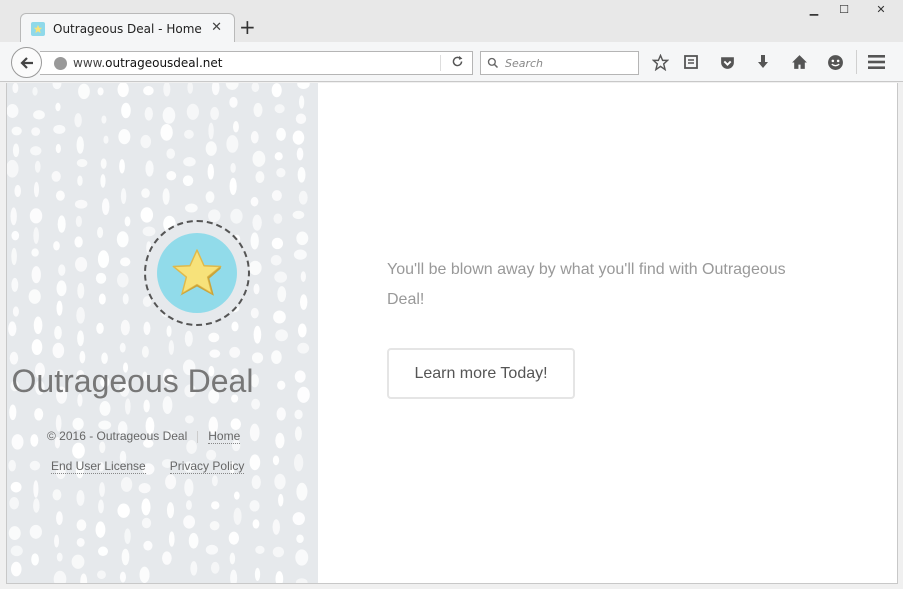  What do you see at coordinates (216, 27) in the screenshot?
I see `tab-close-icon: ✕` at bounding box center [216, 27].